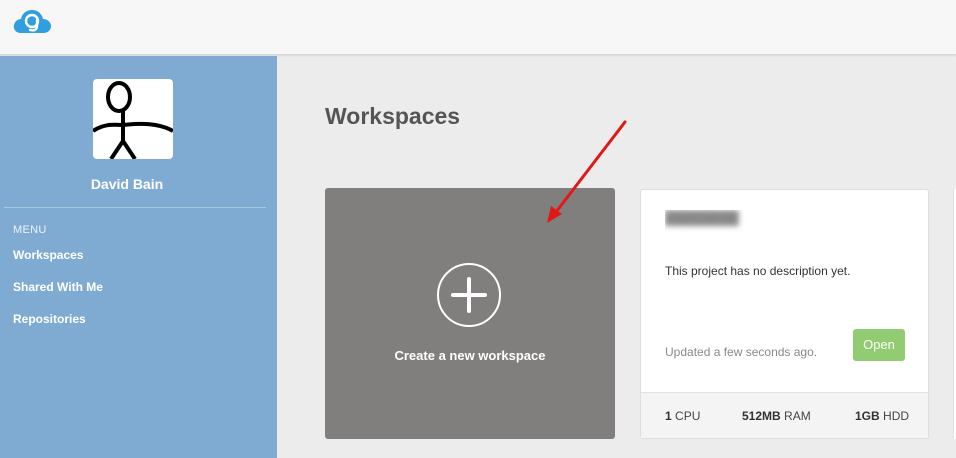 Image resolution: width=956 pixels, height=458 pixels. What do you see at coordinates (49, 319) in the screenshot?
I see `sidebar-item-repositories: Repositories` at bounding box center [49, 319].